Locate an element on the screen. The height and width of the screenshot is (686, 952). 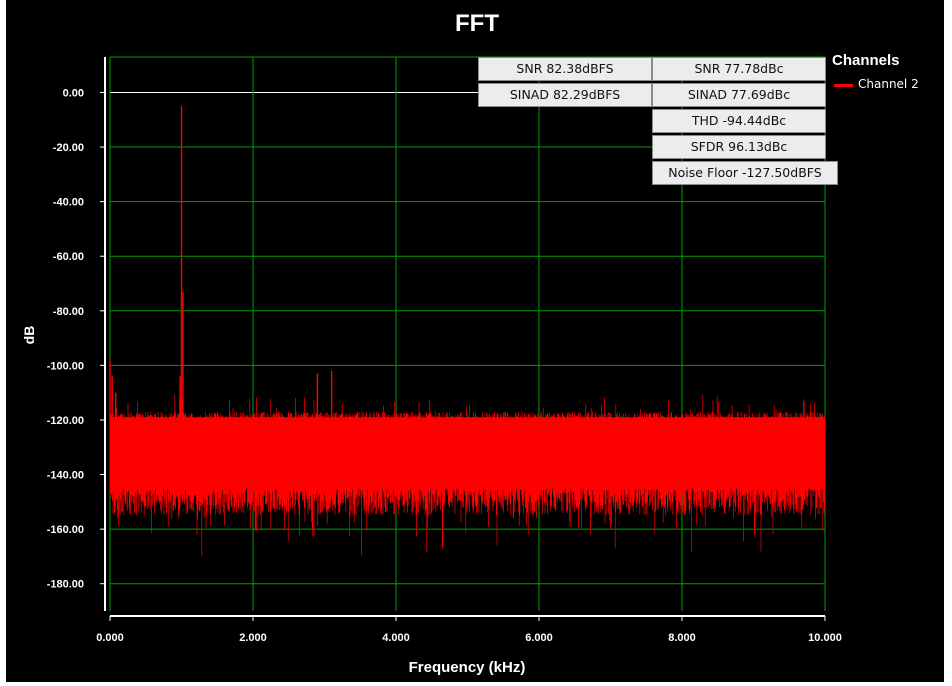
y-tick-label: -180.00 is located at coordinates (65, 585).